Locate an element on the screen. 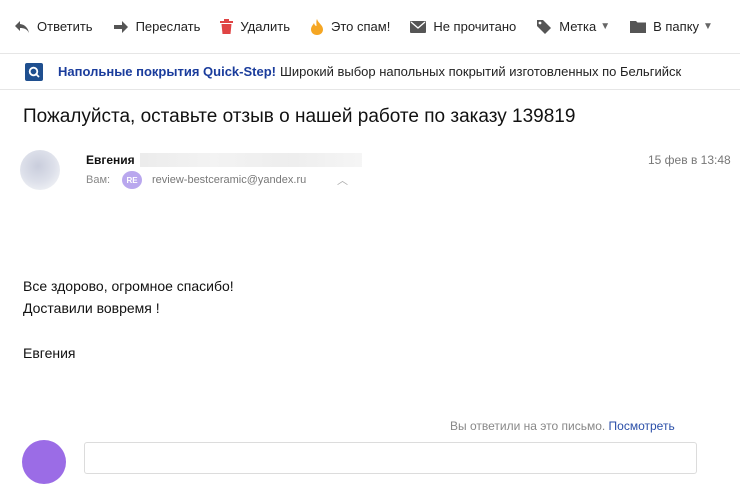 The height and width of the screenshot is (484, 740). unread-label: Не прочитано is located at coordinates (475, 26).